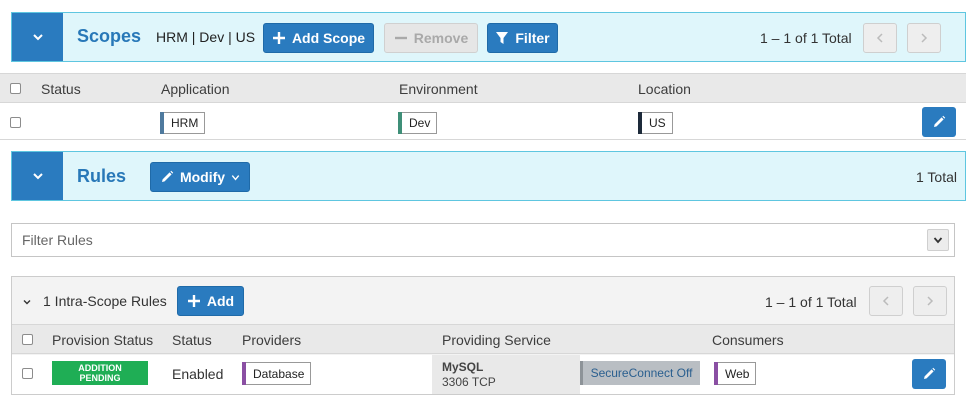 Image resolution: width=966 pixels, height=410 pixels. I want to click on scopes-prev-page-button, so click(880, 38).